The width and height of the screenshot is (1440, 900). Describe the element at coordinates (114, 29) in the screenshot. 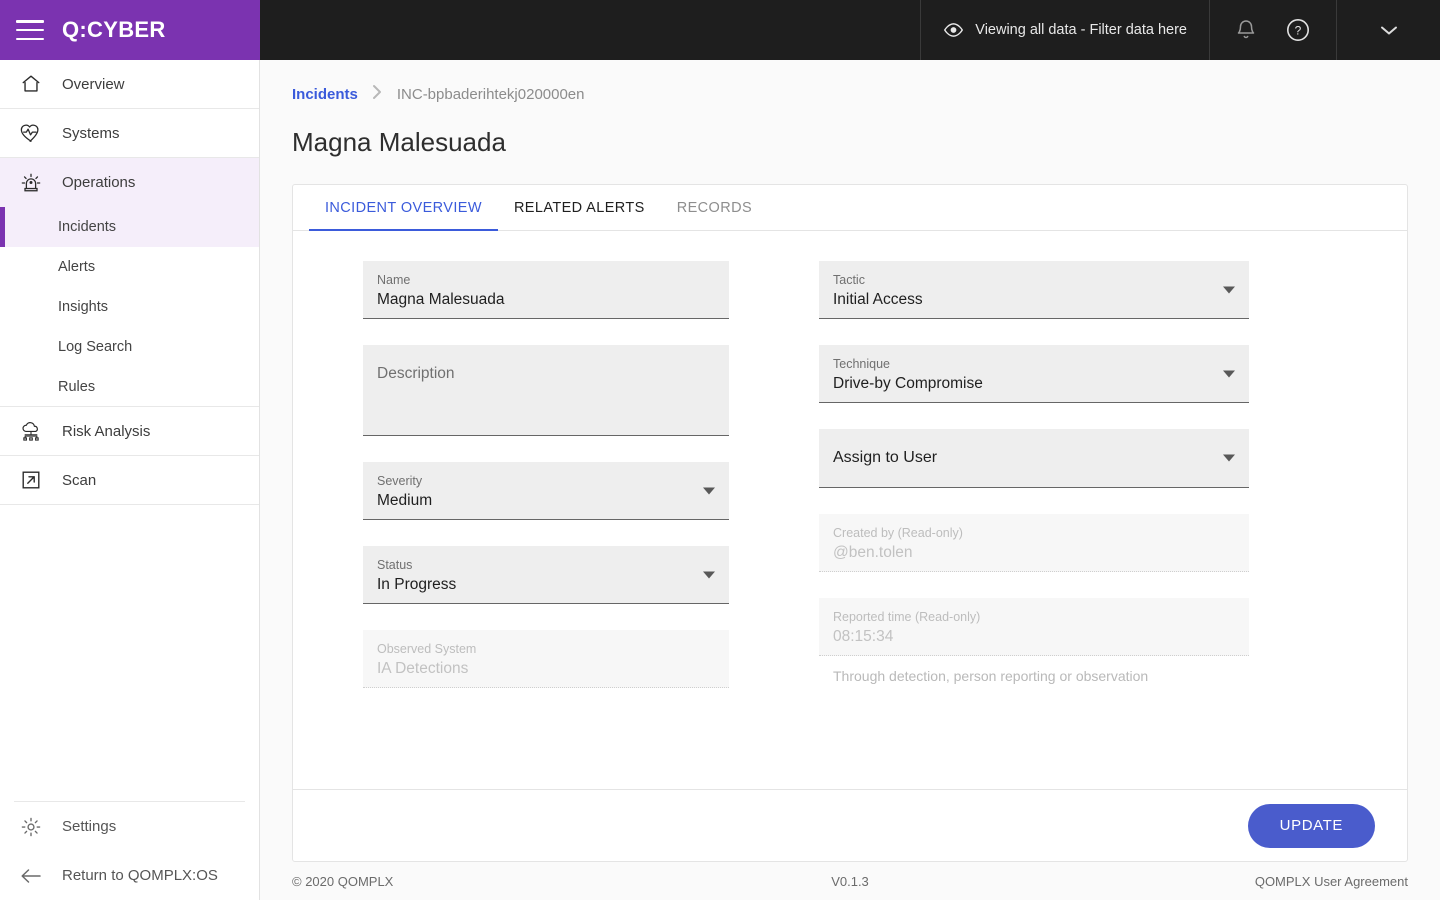

I see `brand-logo: Q:CYBER` at that location.